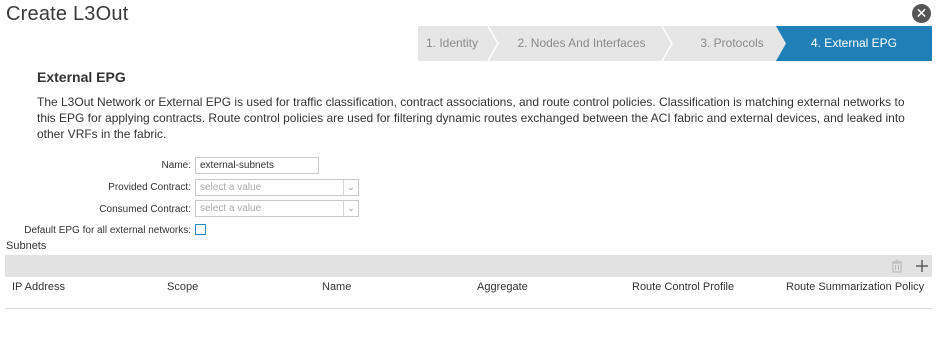  Describe the element at coordinates (502, 287) in the screenshot. I see `column-header-aggregate: Aggregate` at that location.